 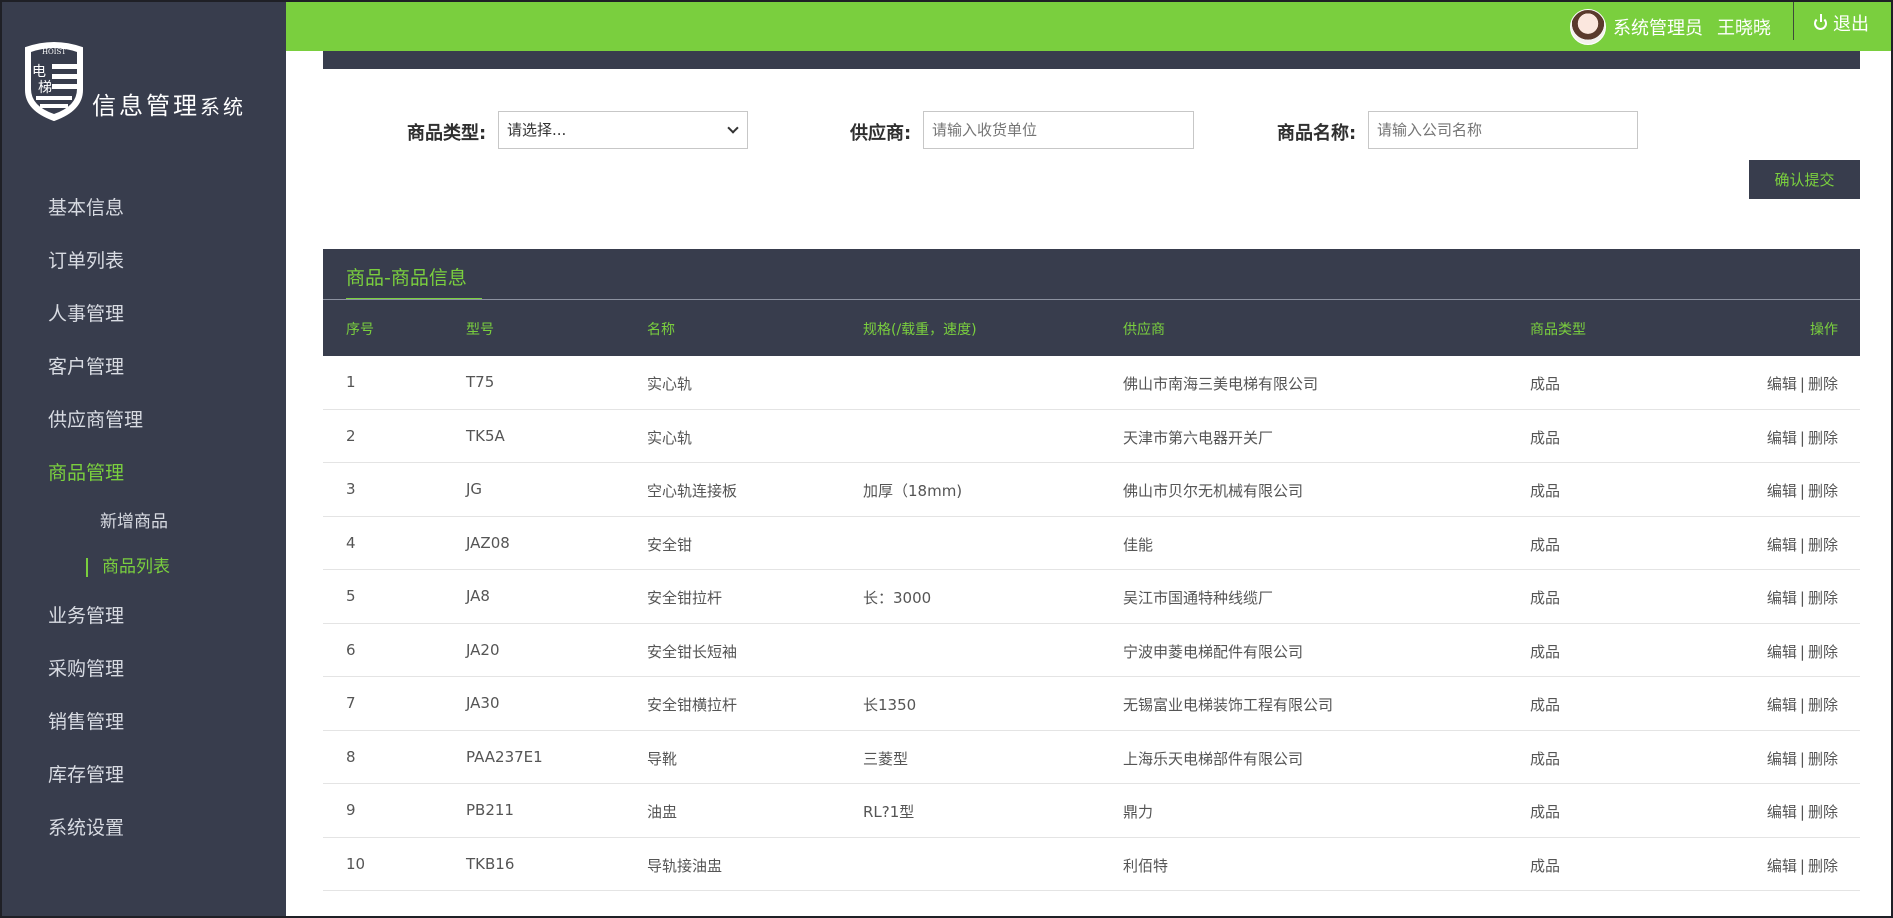 What do you see at coordinates (351, 489) in the screenshot?
I see `cell-no: 3` at bounding box center [351, 489].